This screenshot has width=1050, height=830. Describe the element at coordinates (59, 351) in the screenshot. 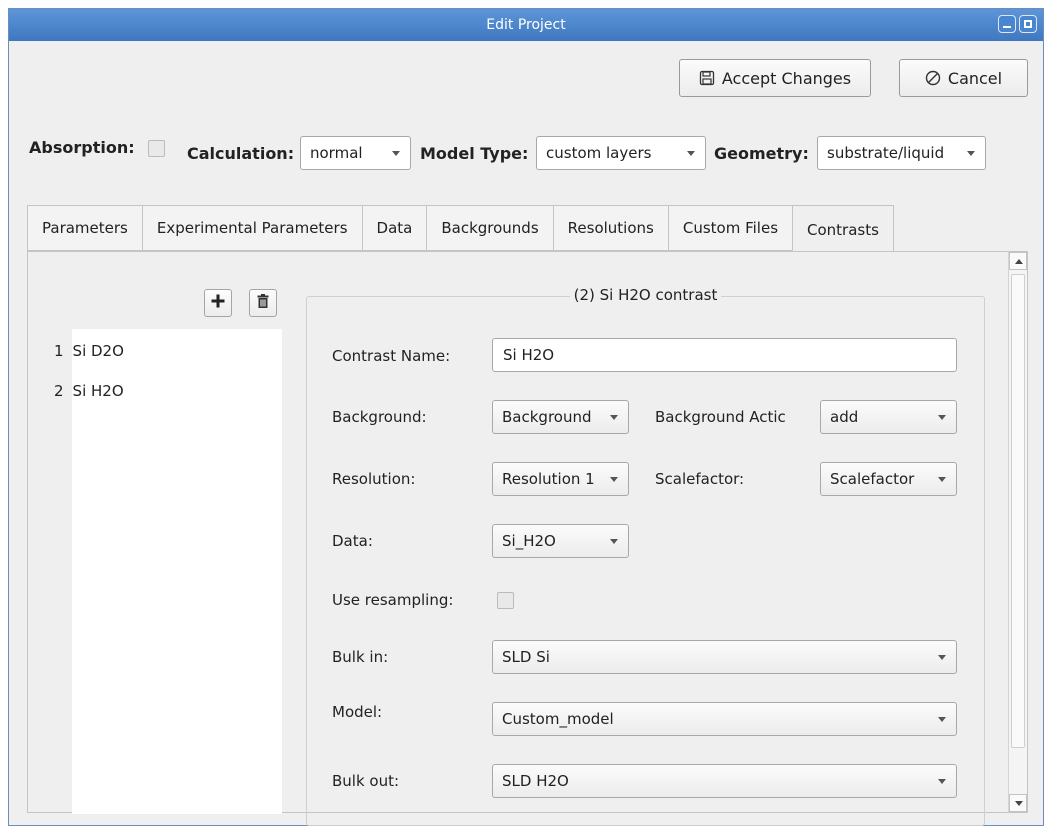

I see `list-item-index: 1` at that location.